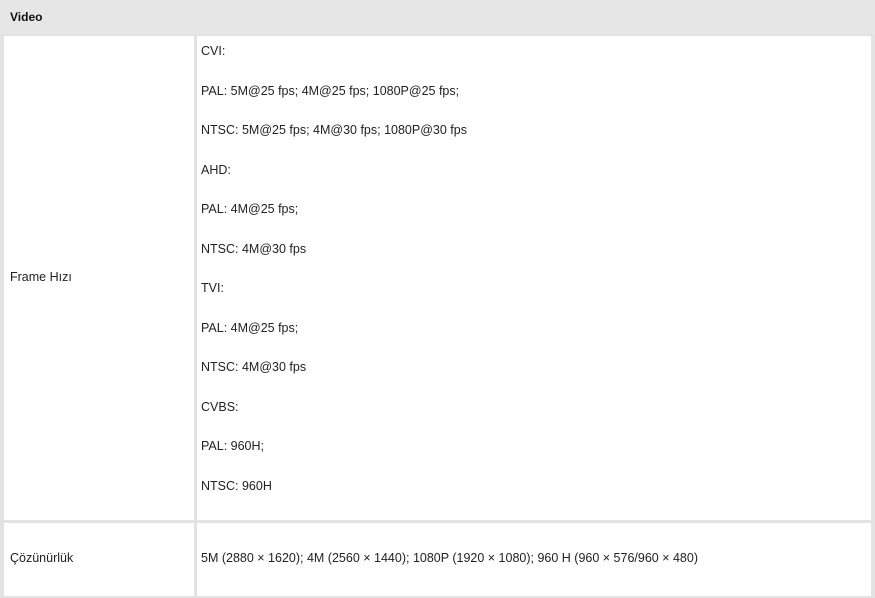  I want to click on value-line: NTSC: 5M@25 fps; 4M@30 fps; 1080P@30 fps, so click(334, 130).